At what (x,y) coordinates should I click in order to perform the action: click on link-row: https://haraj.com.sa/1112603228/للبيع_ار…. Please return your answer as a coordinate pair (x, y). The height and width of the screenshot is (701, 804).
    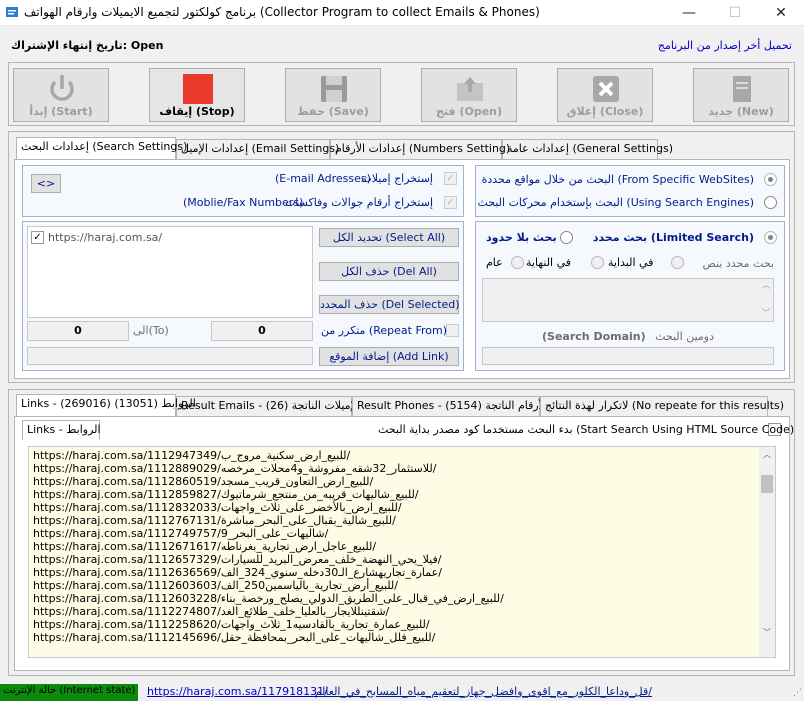
    Looking at the image, I should click on (268, 598).